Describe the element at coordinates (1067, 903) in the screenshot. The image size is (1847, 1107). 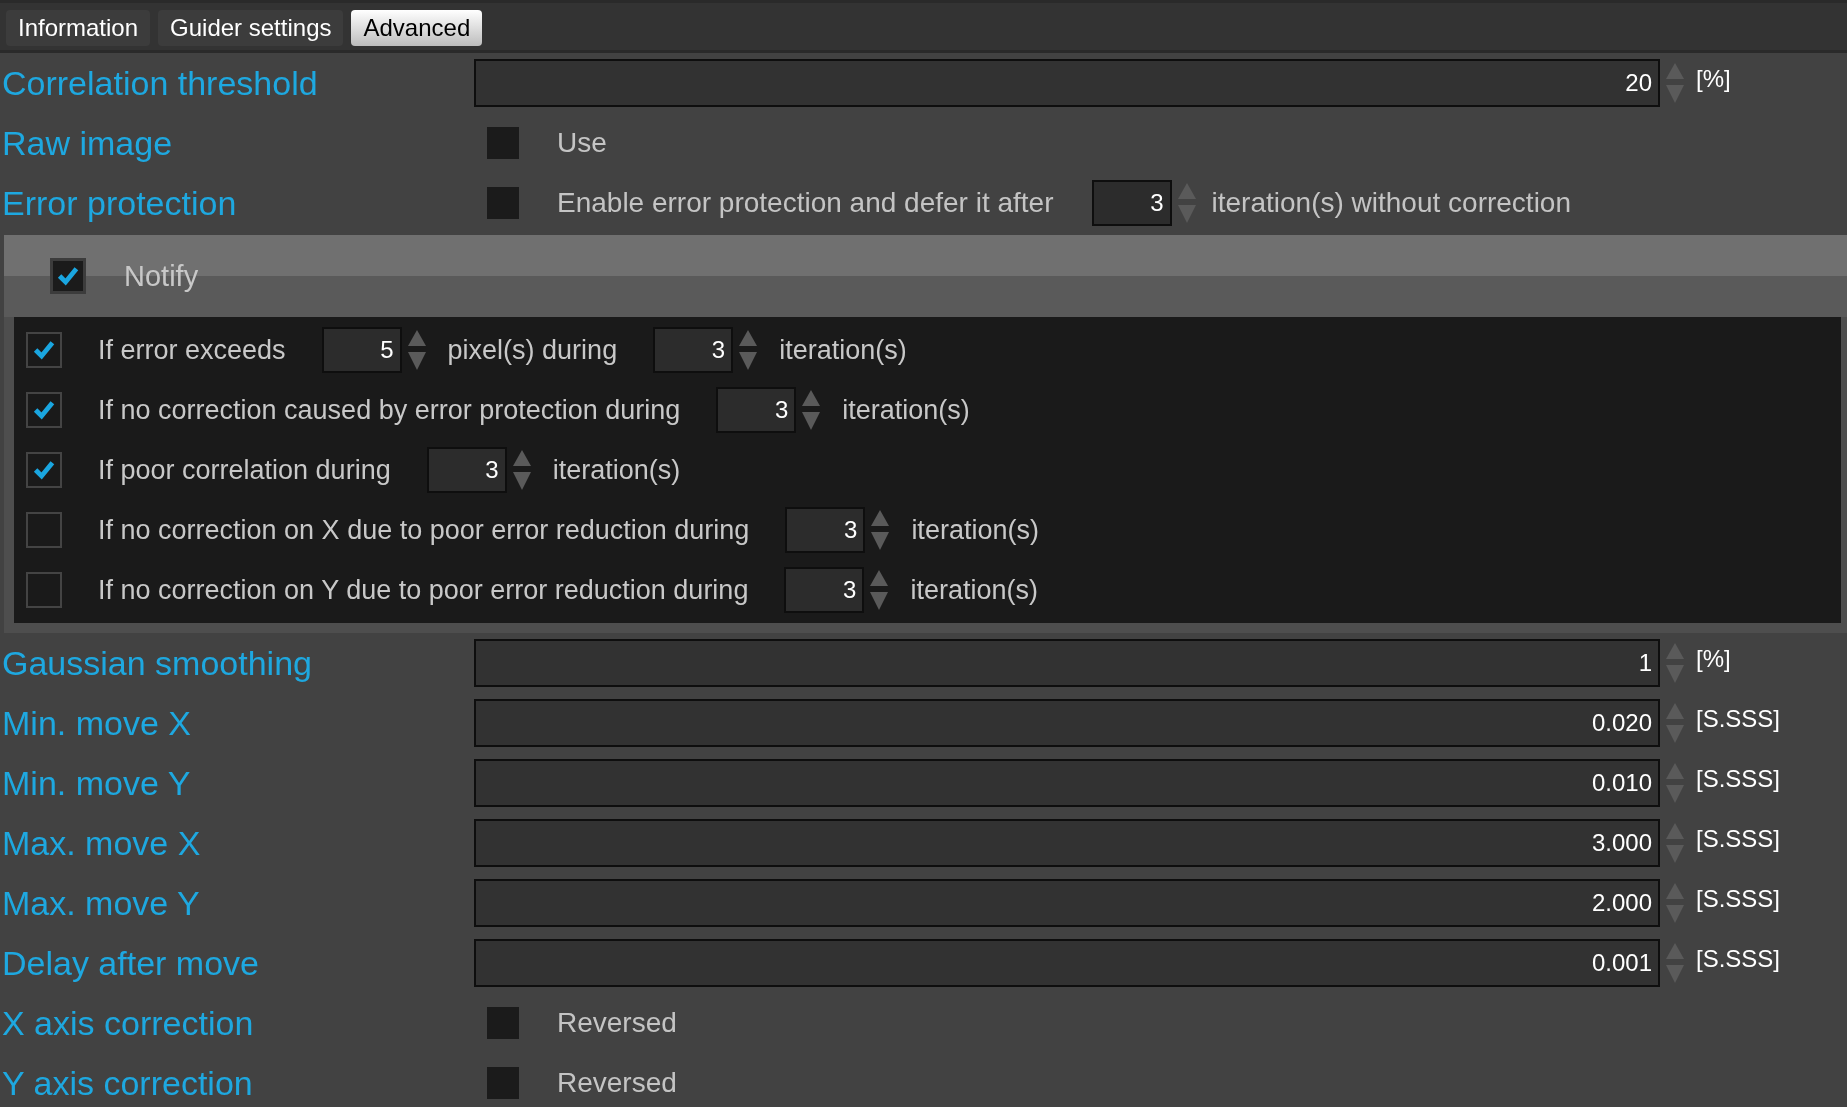
I see `number-field: 2.000` at that location.